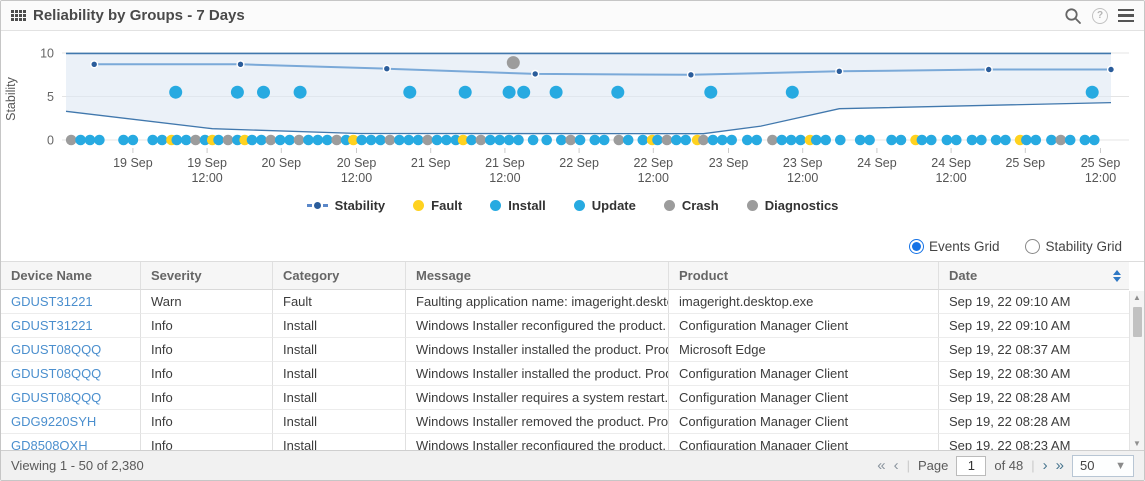 This screenshot has width=1145, height=481. I want to click on svg-text: 20 Sep, so click(357, 163).